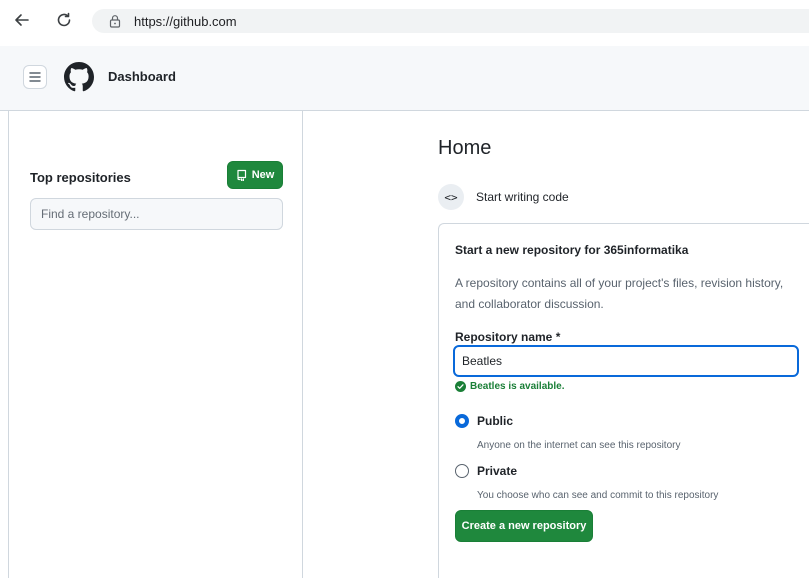 The height and width of the screenshot is (578, 809). I want to click on availability-message: Beatles is available., so click(510, 386).